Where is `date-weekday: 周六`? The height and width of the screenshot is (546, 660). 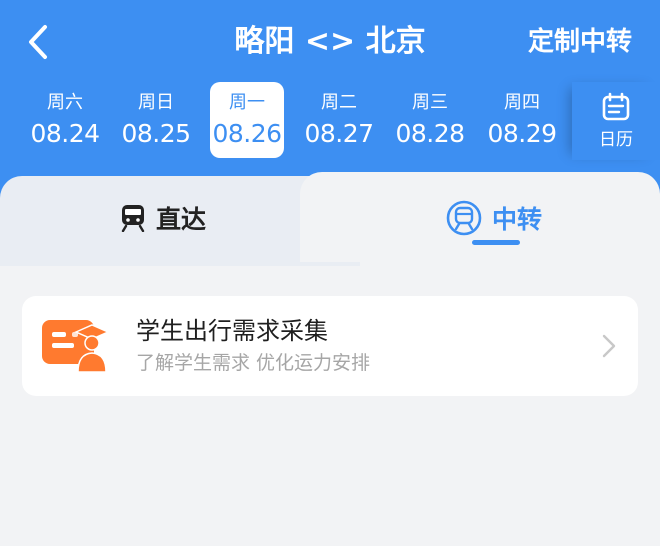 date-weekday: 周六 is located at coordinates (65, 102).